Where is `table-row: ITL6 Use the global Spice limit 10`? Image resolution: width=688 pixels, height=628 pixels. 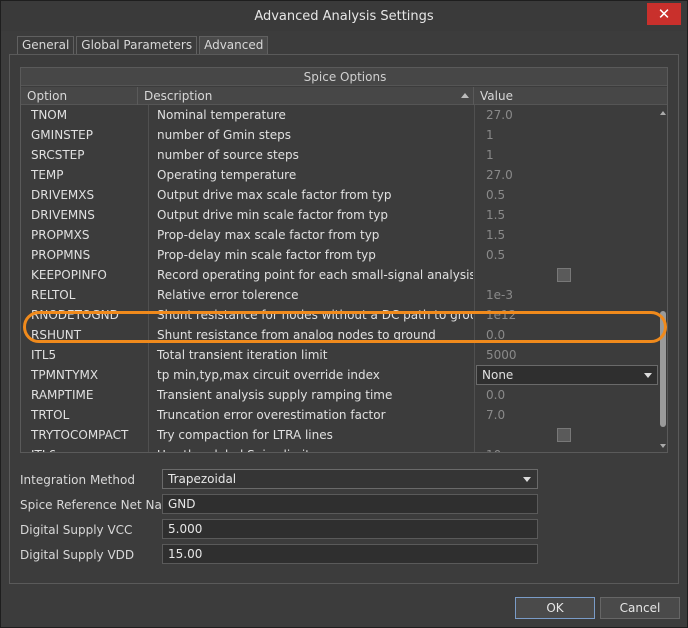 table-row: ITL6 Use the global Spice limit 10 is located at coordinates (341, 448).